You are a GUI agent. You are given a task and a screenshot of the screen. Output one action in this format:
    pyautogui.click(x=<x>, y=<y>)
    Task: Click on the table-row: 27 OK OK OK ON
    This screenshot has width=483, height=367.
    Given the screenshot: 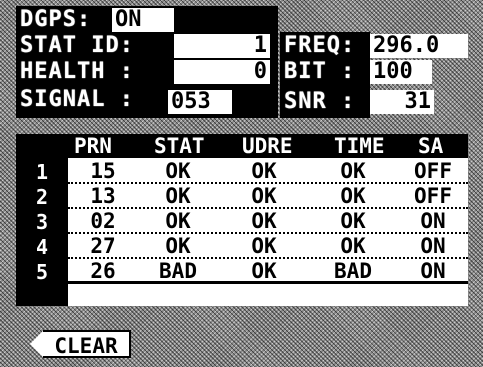 What is the action you would take?
    pyautogui.click(x=268, y=247)
    